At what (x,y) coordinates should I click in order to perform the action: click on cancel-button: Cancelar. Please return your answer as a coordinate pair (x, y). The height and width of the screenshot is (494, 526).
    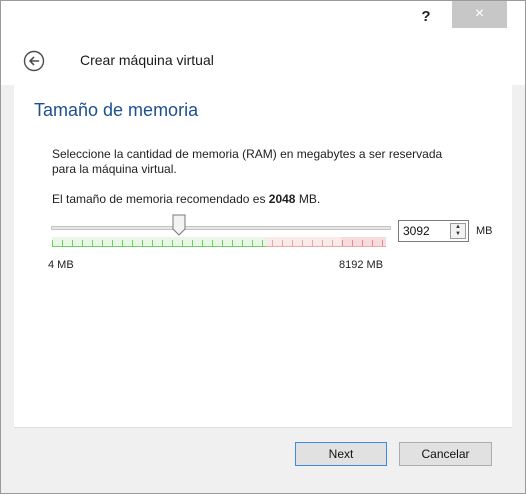
    Looking at the image, I should click on (445, 454).